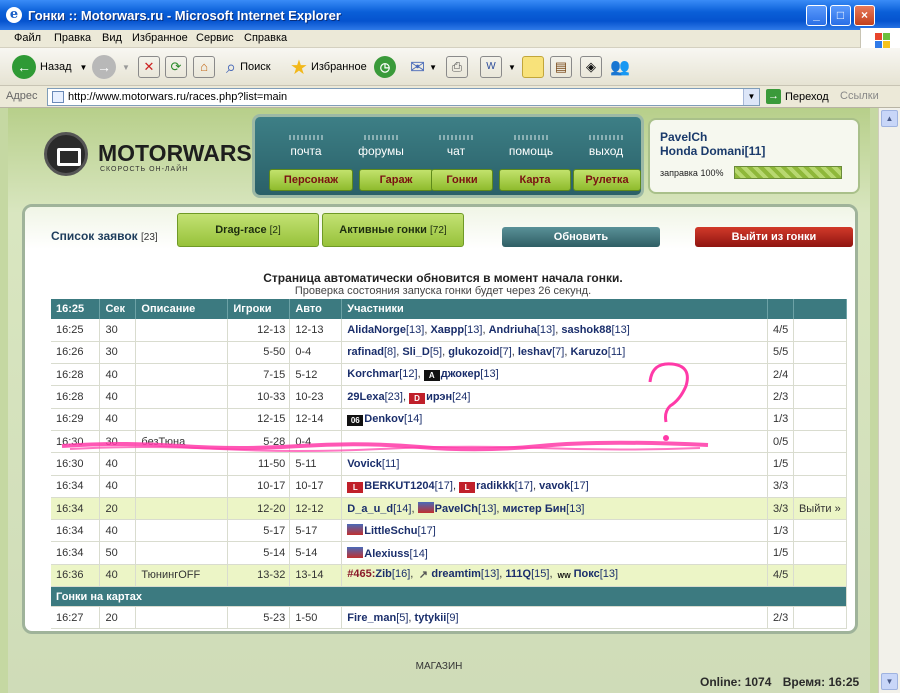  Describe the element at coordinates (160, 38) in the screenshot. I see `menu-favorites: Избранное` at that location.